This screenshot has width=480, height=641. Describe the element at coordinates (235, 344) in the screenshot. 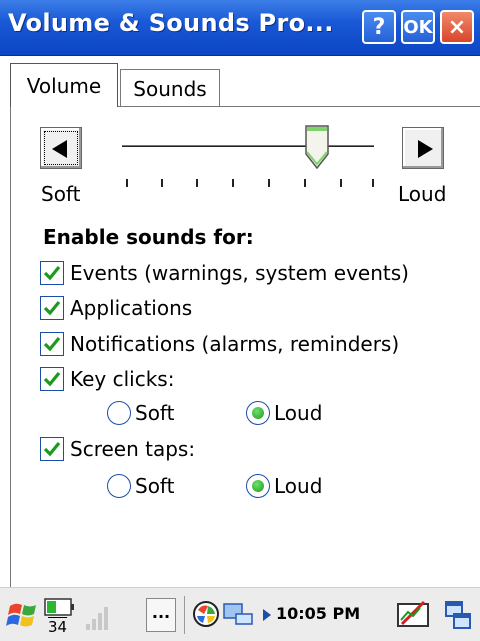

I see `notifications-label: Notifications (alarms, reminders)` at that location.